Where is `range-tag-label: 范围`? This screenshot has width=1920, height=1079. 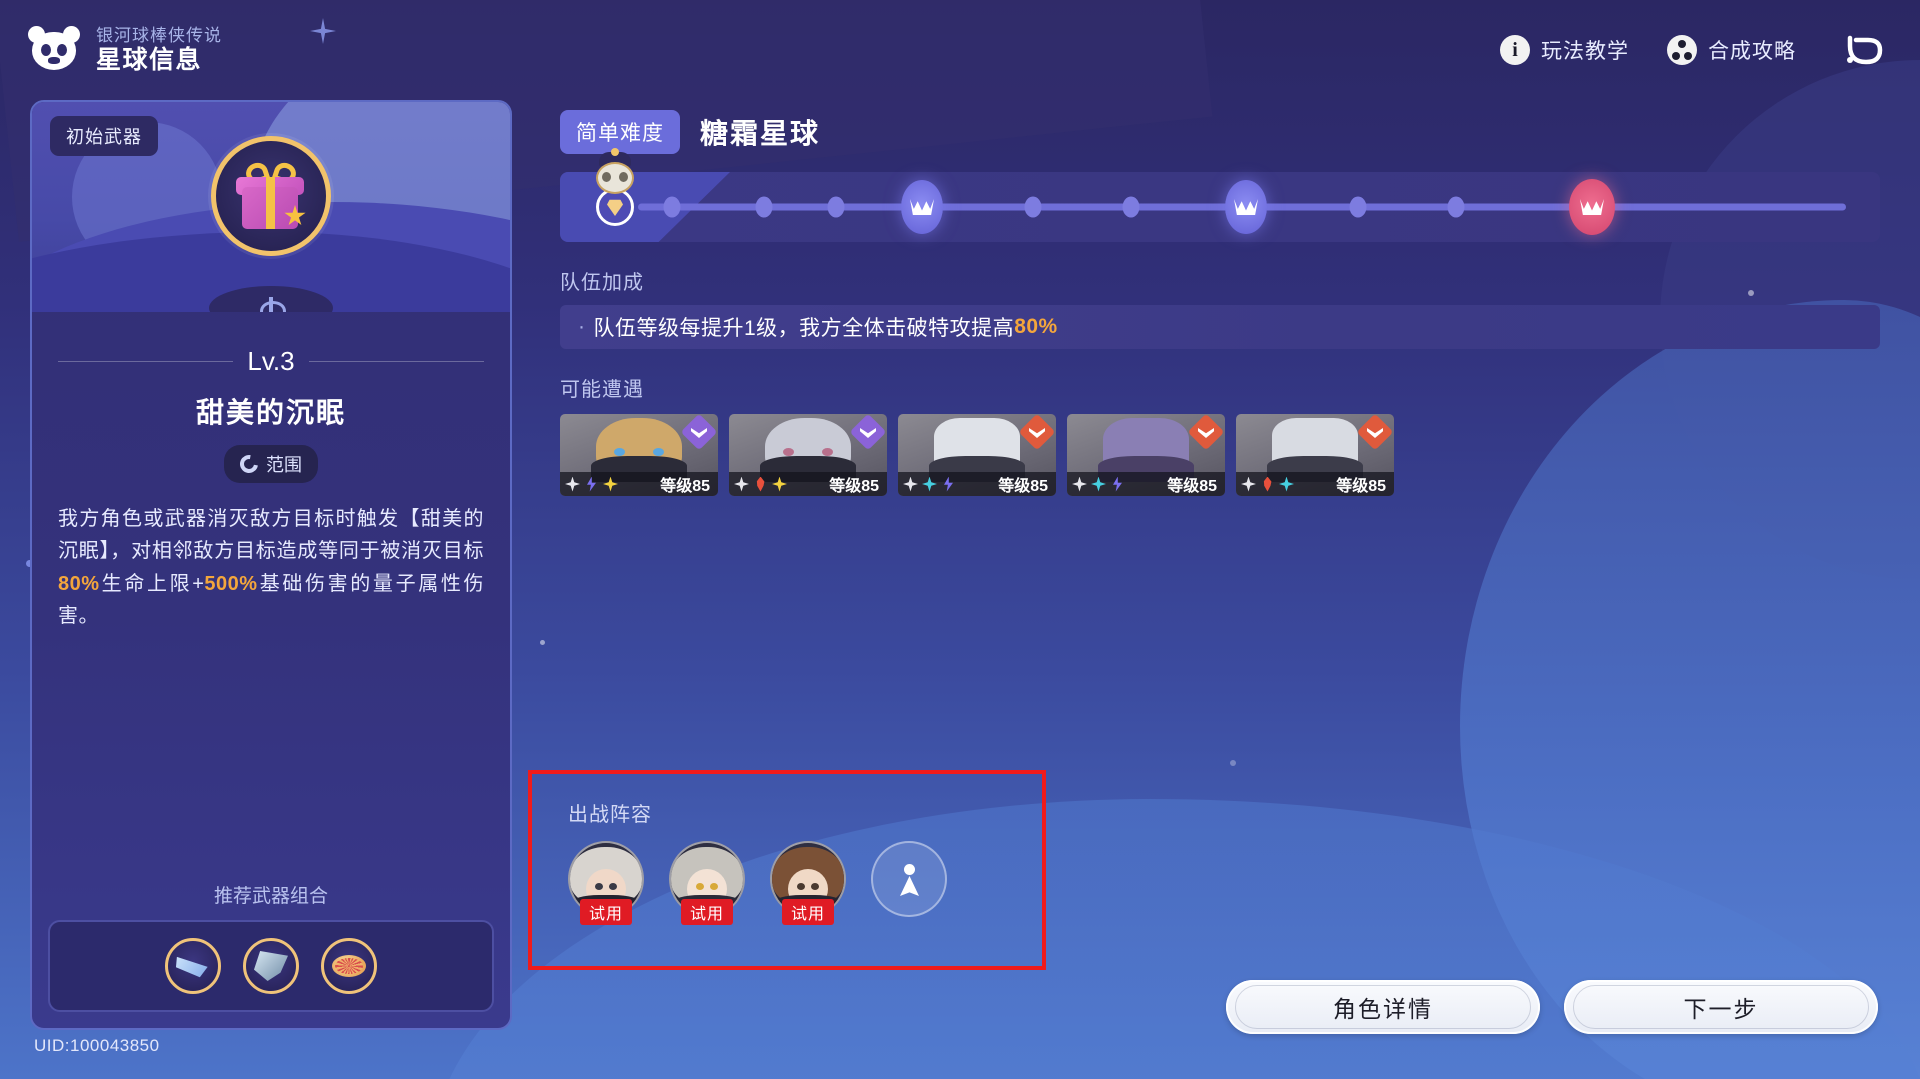
range-tag-label: 范围 is located at coordinates (284, 465).